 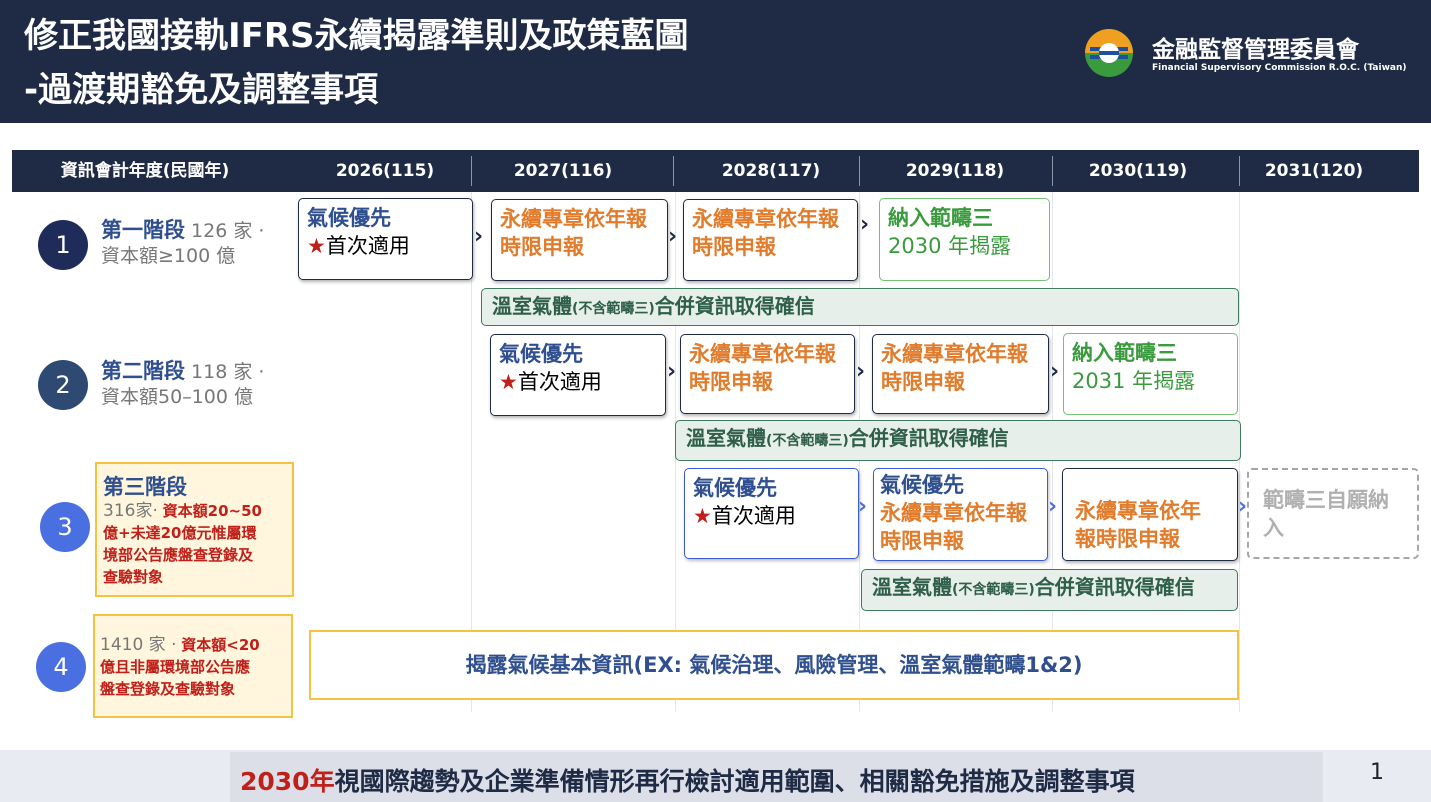 I want to click on page-title-line1: 修正我國接軌IFRS永續揭露準則及政策藍圖, so click(x=356, y=36).